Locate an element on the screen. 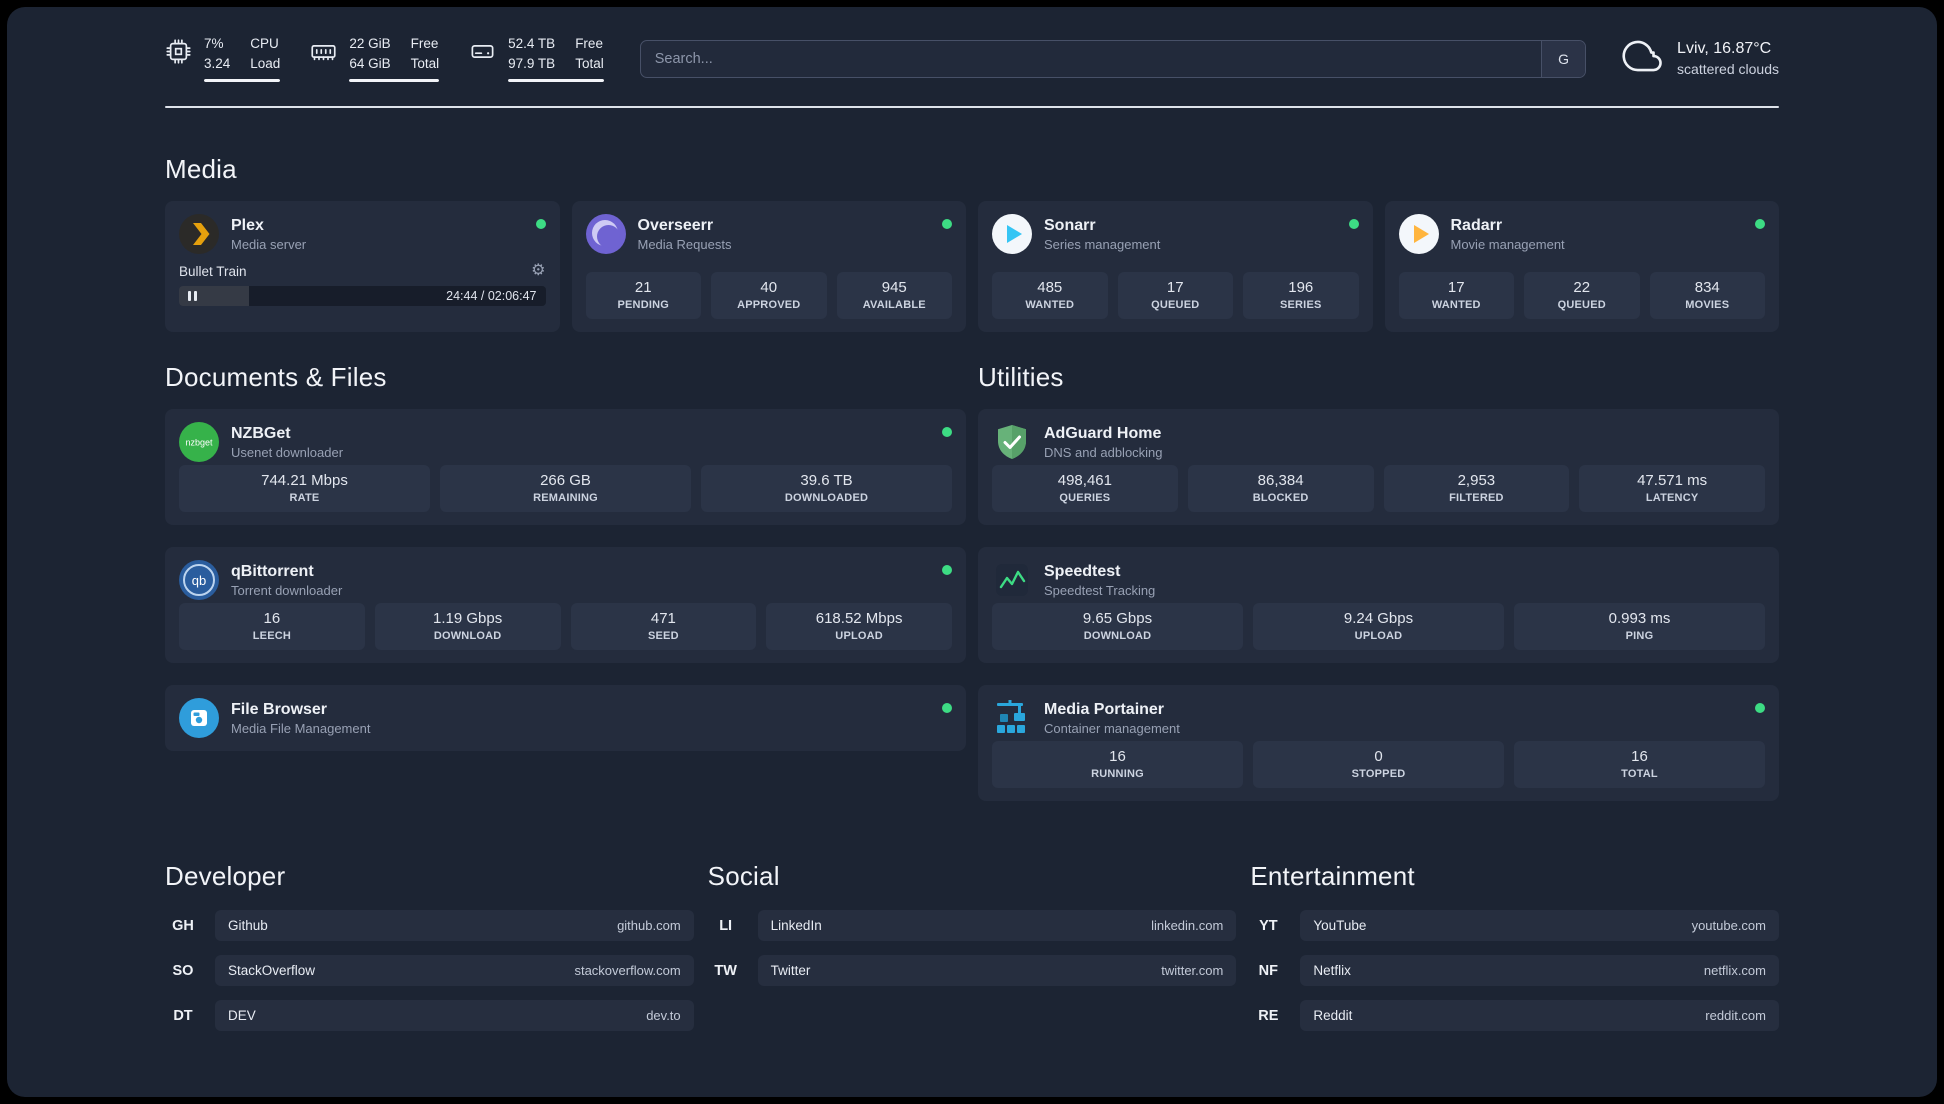 The height and width of the screenshot is (1104, 1944). stat-tile: 9.65 Gbps DOWNLOAD is located at coordinates (1117, 626).